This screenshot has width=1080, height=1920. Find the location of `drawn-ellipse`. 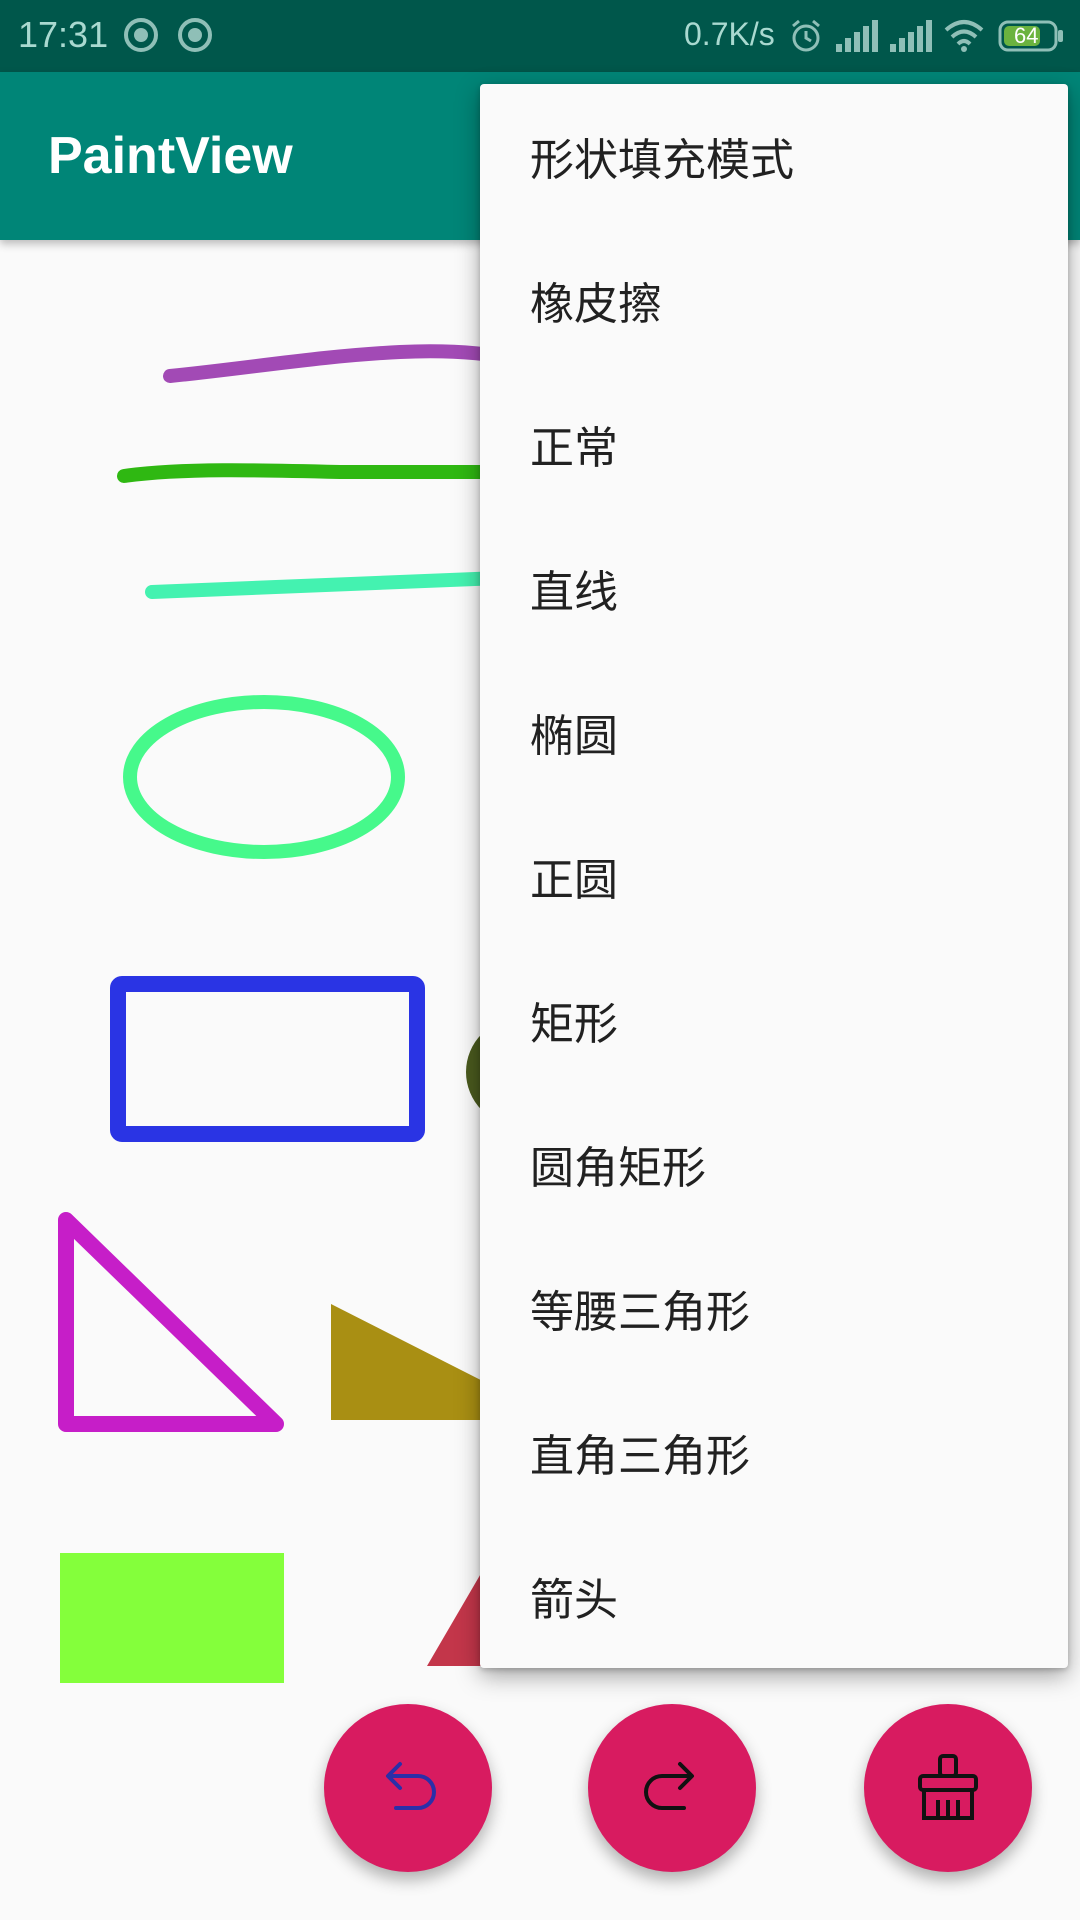

drawn-ellipse is located at coordinates (264, 777).